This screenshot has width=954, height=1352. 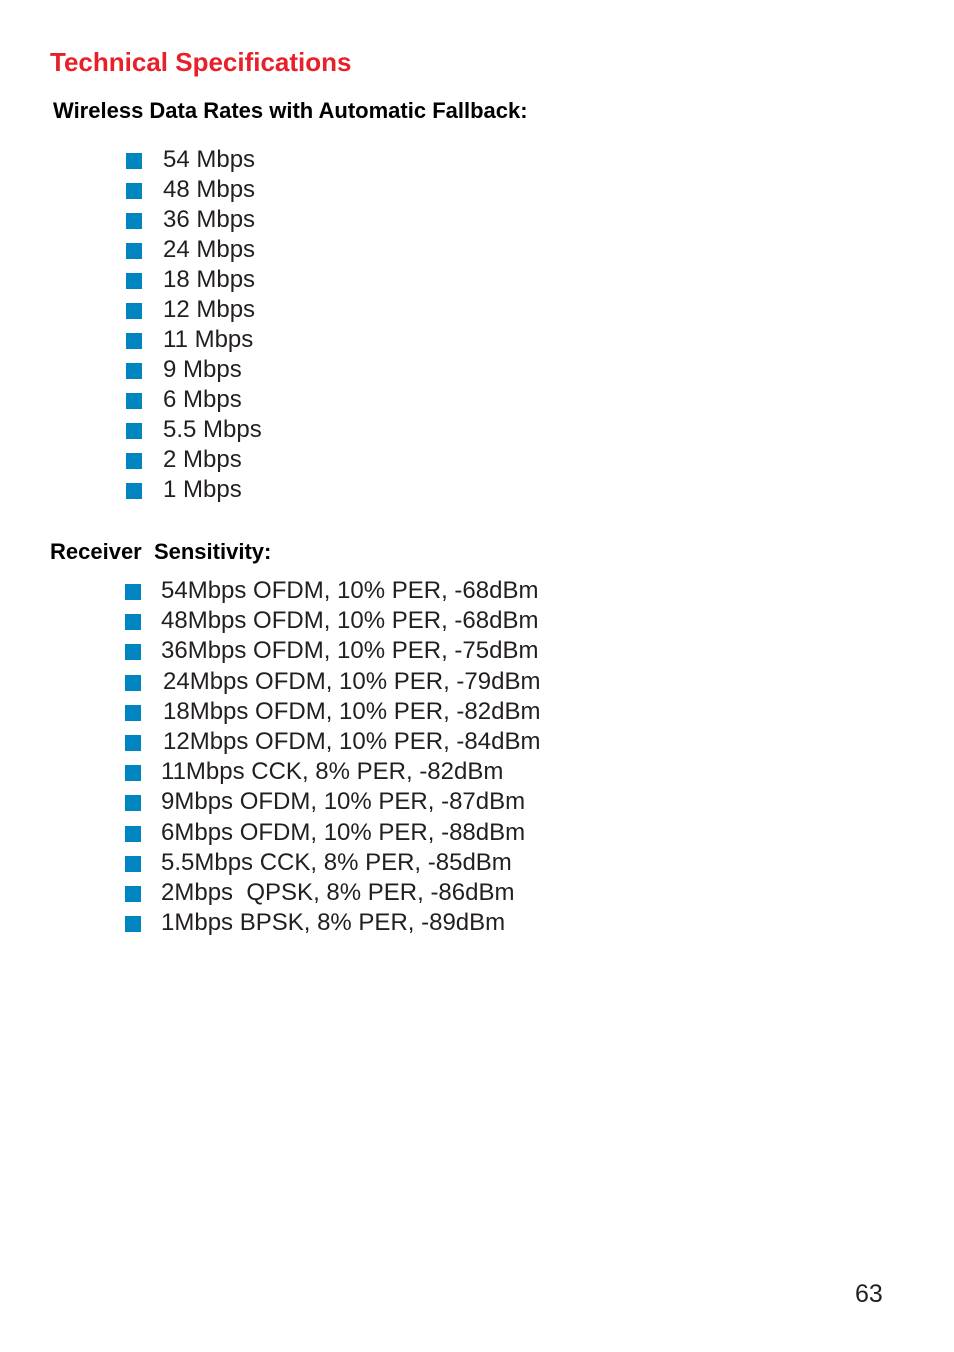 What do you see at coordinates (208, 339) in the screenshot?
I see `data-rate-text: 11 Mbps` at bounding box center [208, 339].